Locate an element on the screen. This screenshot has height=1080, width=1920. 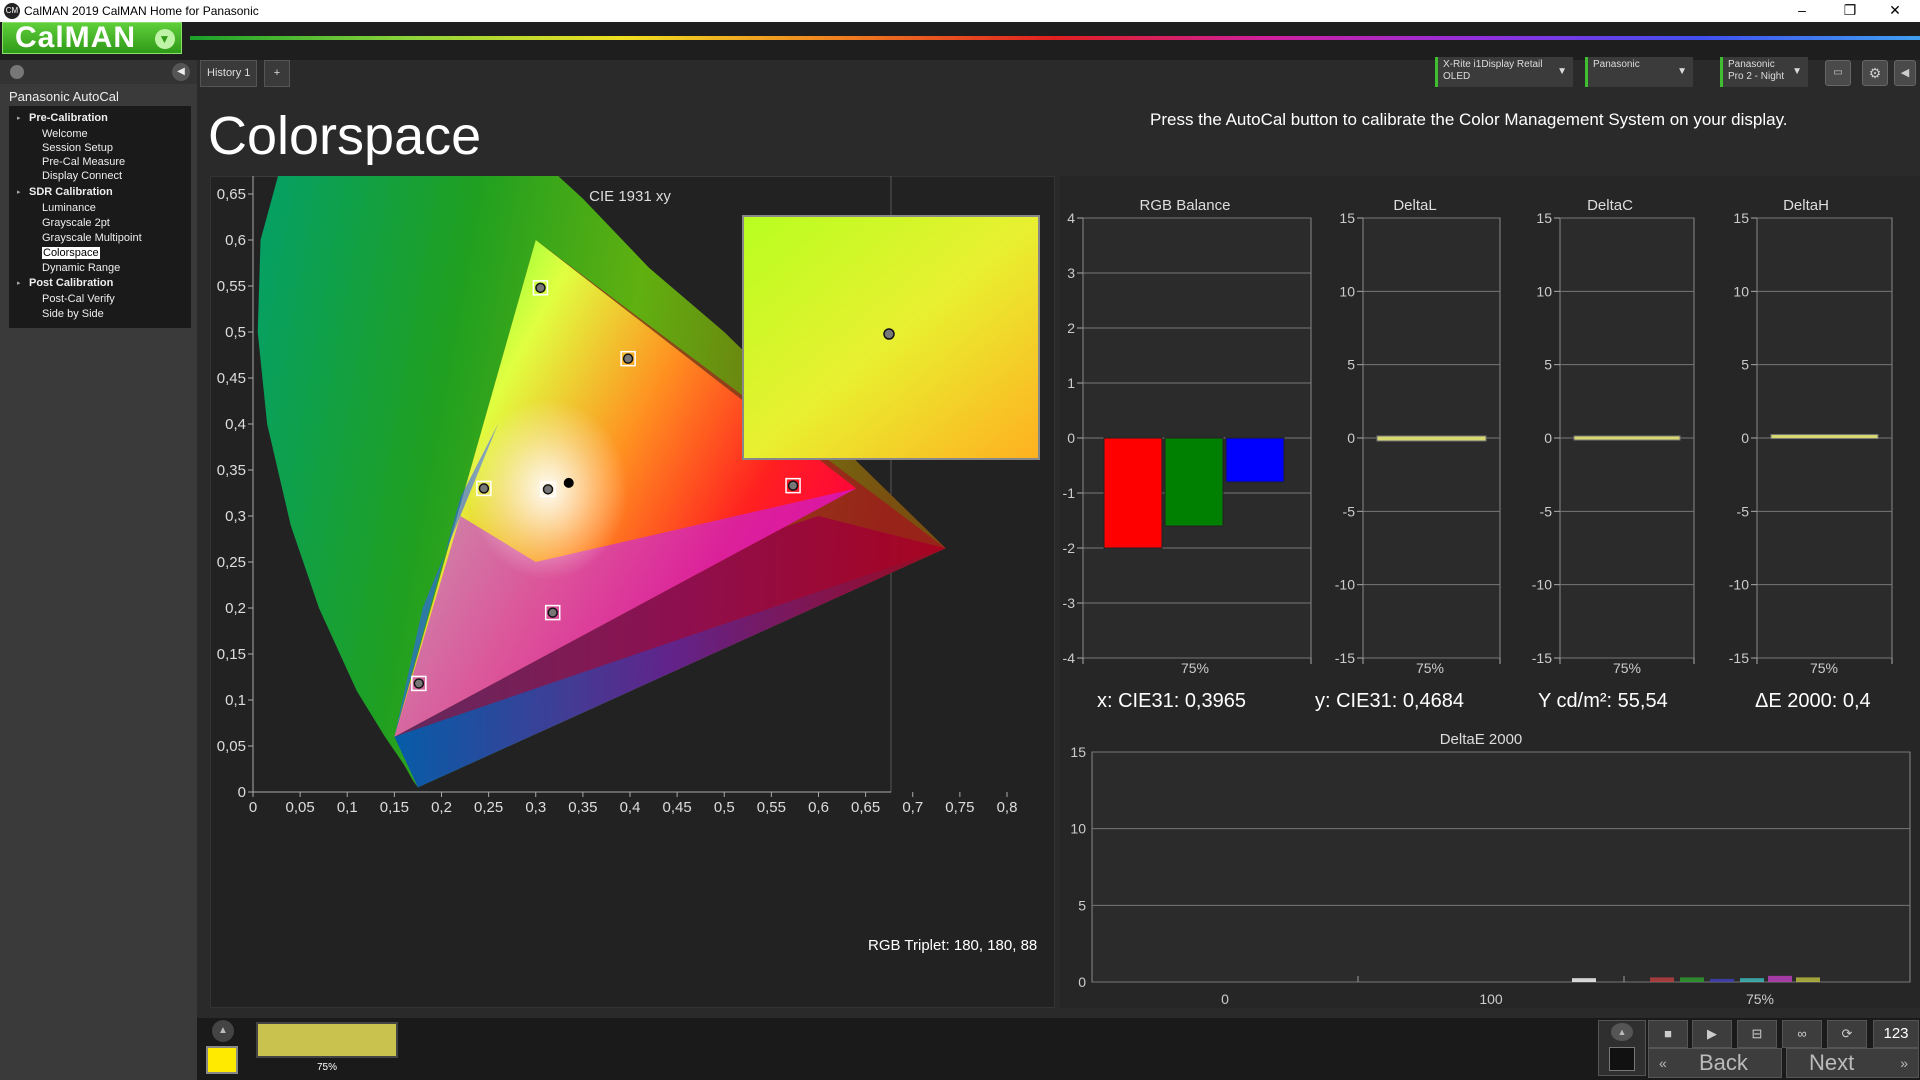
rgb-balance-tick-label: 1 is located at coordinates (1071, 383).